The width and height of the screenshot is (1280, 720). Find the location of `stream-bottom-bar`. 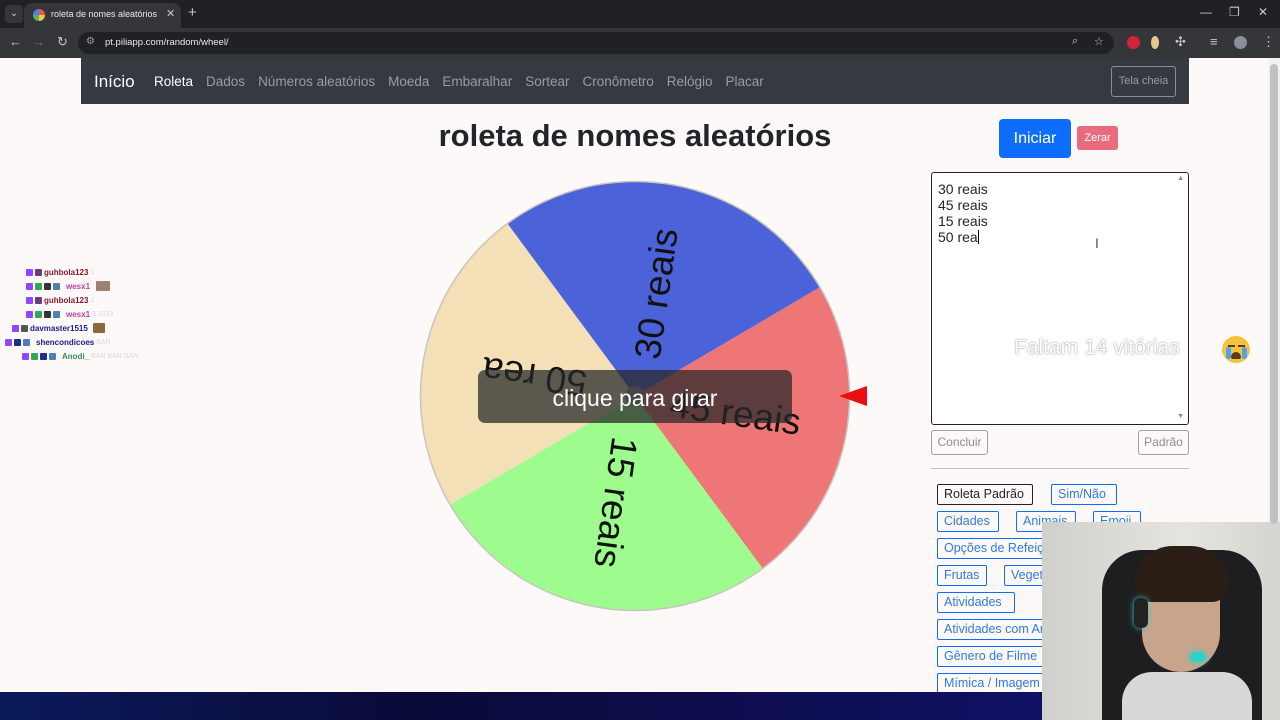

stream-bottom-bar is located at coordinates (521, 706).